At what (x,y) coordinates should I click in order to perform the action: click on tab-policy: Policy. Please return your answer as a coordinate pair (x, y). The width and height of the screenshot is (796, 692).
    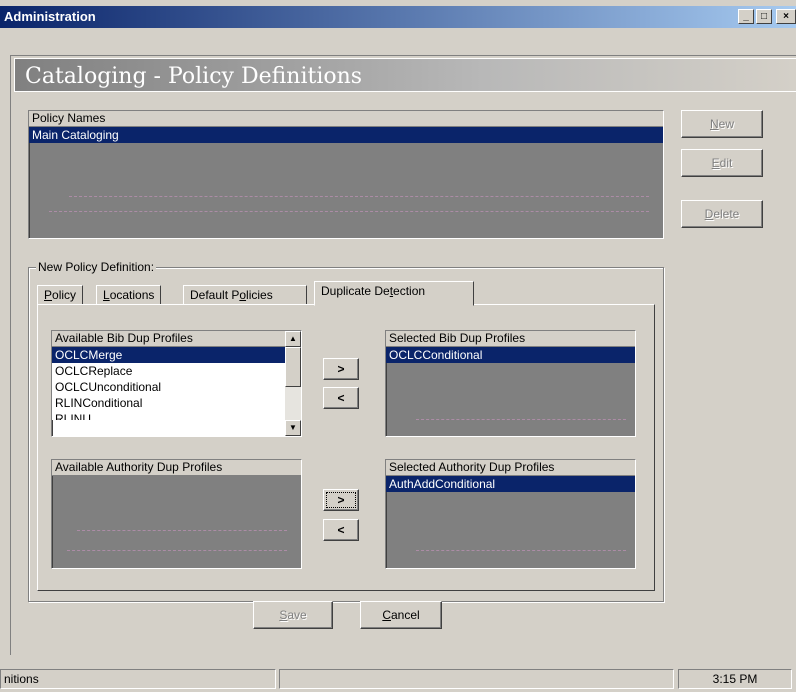
    Looking at the image, I should click on (60, 295).